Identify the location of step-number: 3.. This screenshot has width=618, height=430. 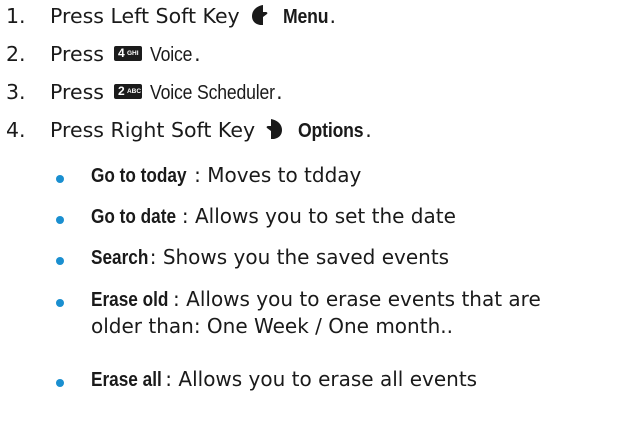
(16, 92).